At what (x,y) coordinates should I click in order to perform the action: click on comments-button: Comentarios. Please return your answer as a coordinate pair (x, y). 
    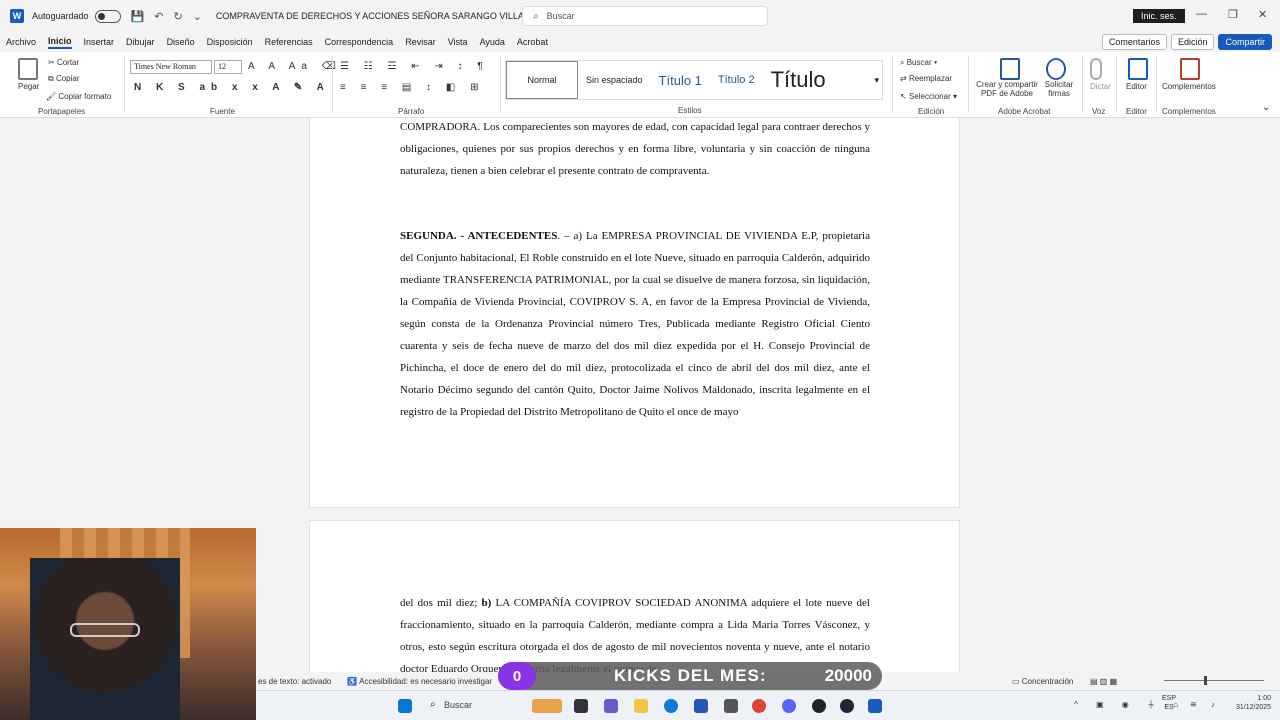
    Looking at the image, I should click on (1134, 42).